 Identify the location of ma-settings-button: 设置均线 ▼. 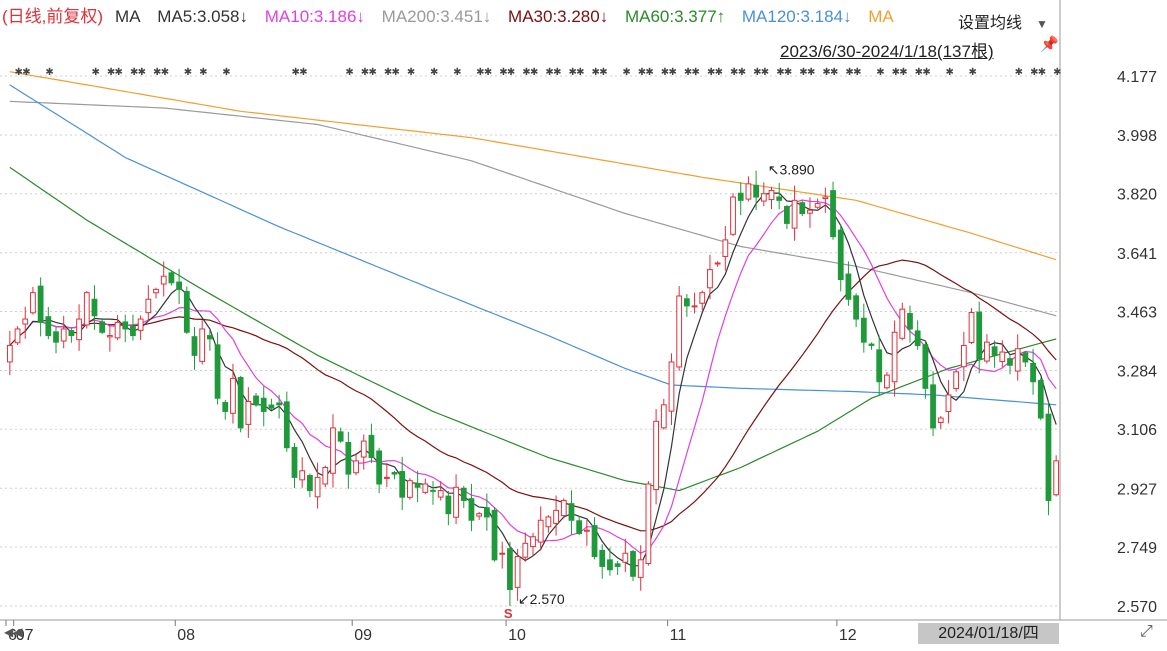
(1003, 21).